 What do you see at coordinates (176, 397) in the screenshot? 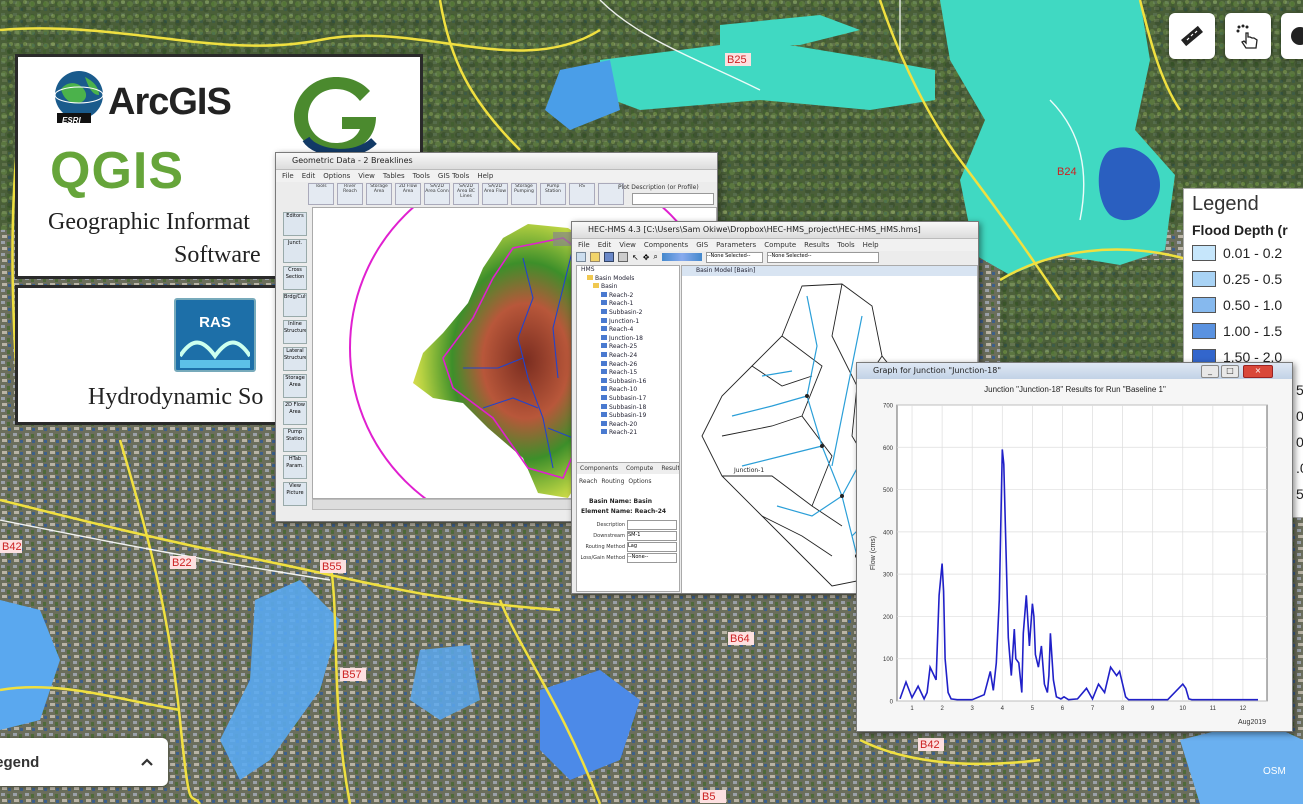
I see `hydro-caption: Hydrodynamic So` at bounding box center [176, 397].